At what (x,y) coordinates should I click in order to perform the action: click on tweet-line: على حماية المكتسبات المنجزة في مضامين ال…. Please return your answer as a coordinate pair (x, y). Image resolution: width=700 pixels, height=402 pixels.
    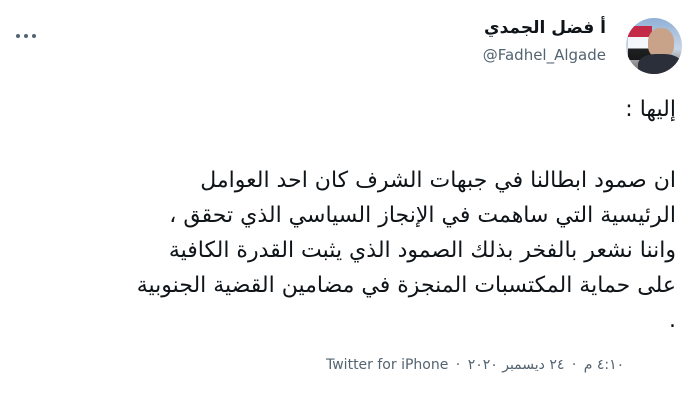
    Looking at the image, I should click on (406, 285).